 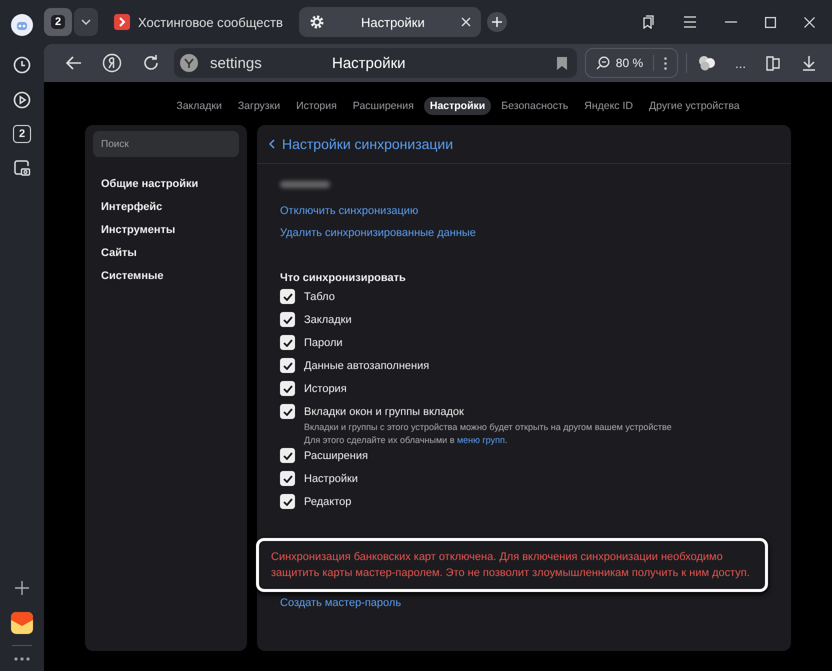 What do you see at coordinates (189, 63) in the screenshot?
I see `site-shield-icon` at bounding box center [189, 63].